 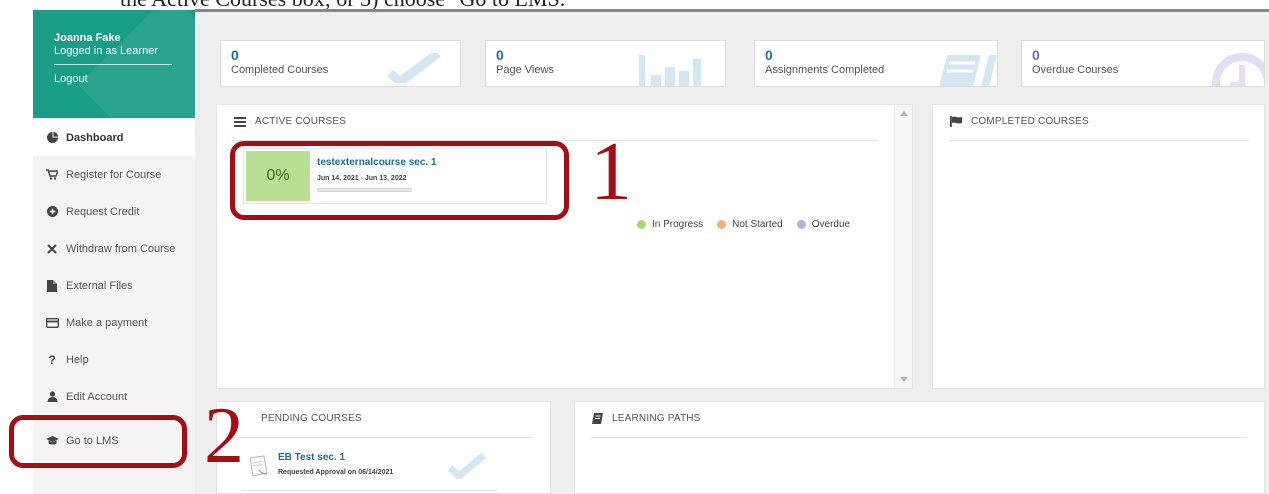 I want to click on sidebar-item-edit-account: Edit Account, so click(x=114, y=396).